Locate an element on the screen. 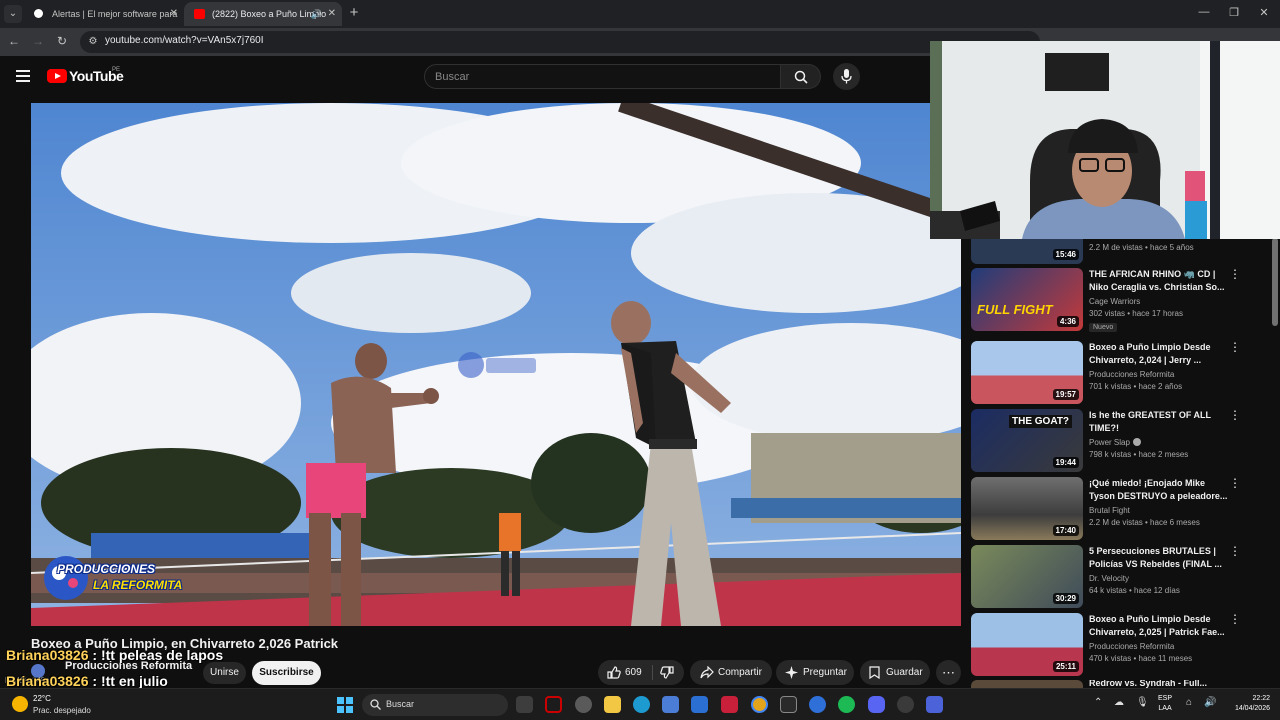 This screenshot has height=720, width=1280. video-thumbnail: THE GOAT? 19:44 is located at coordinates (1027, 440).